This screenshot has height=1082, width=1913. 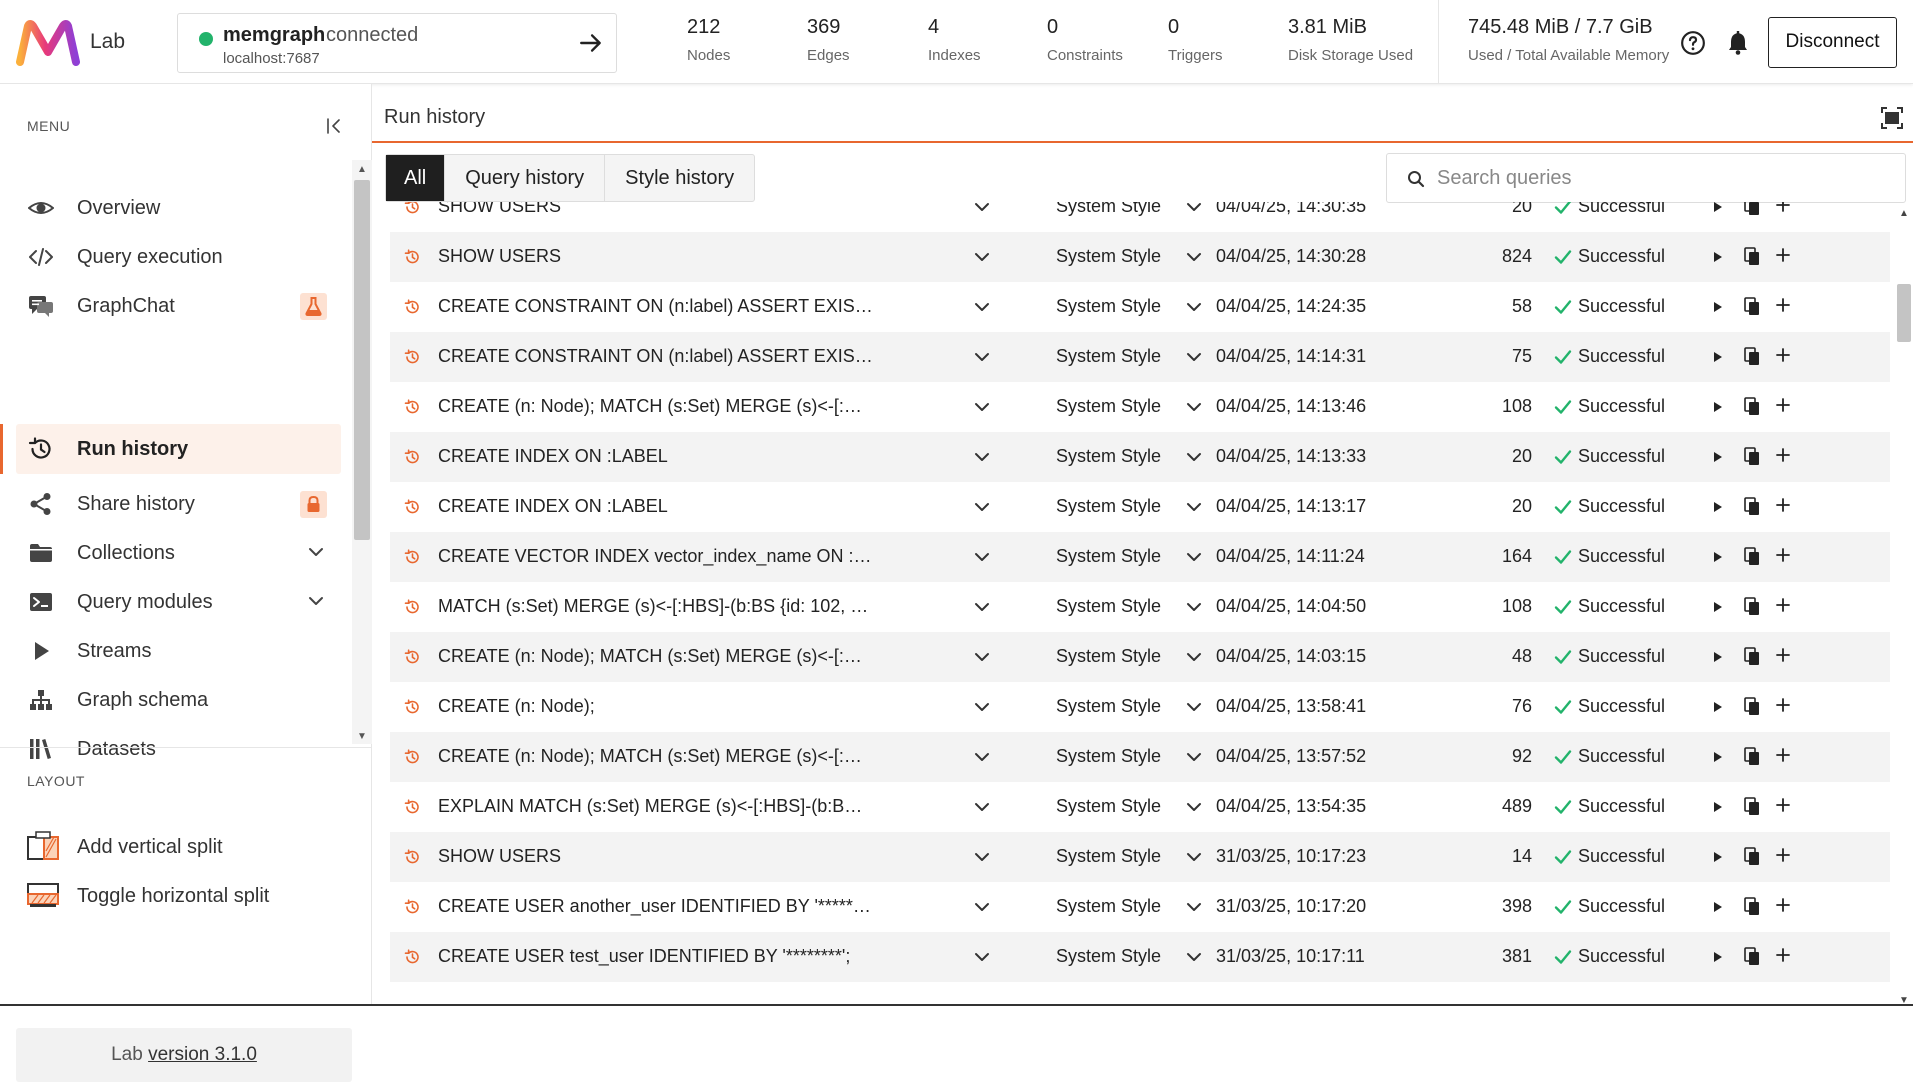 What do you see at coordinates (178, 504) in the screenshot?
I see `sidebar-item-share-history: Share history` at bounding box center [178, 504].